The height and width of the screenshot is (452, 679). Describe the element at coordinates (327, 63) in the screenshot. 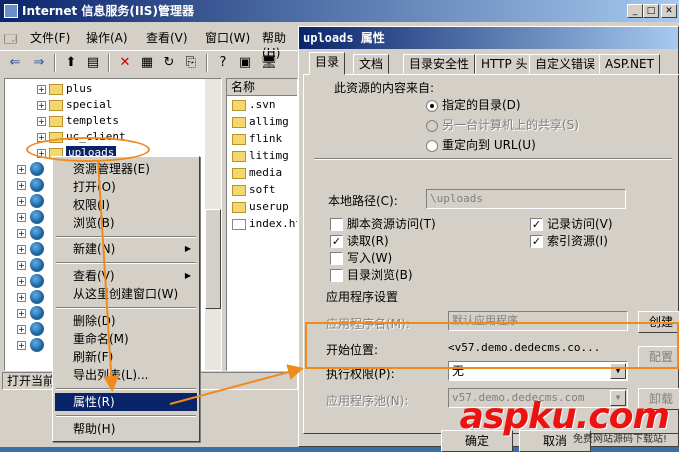

I see `tab-directory: 目录` at that location.